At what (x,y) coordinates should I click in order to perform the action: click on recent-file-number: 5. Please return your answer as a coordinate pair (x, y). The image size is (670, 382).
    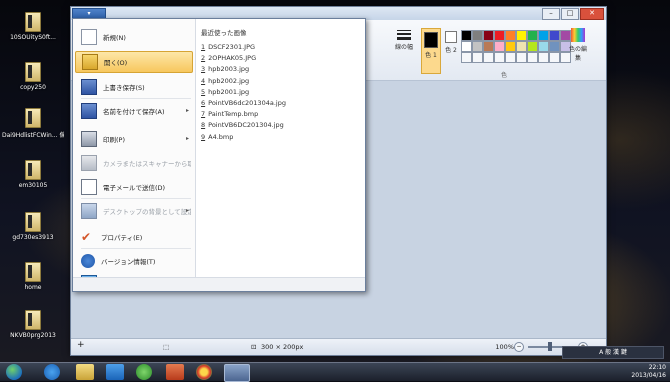
    Looking at the image, I should click on (203, 91).